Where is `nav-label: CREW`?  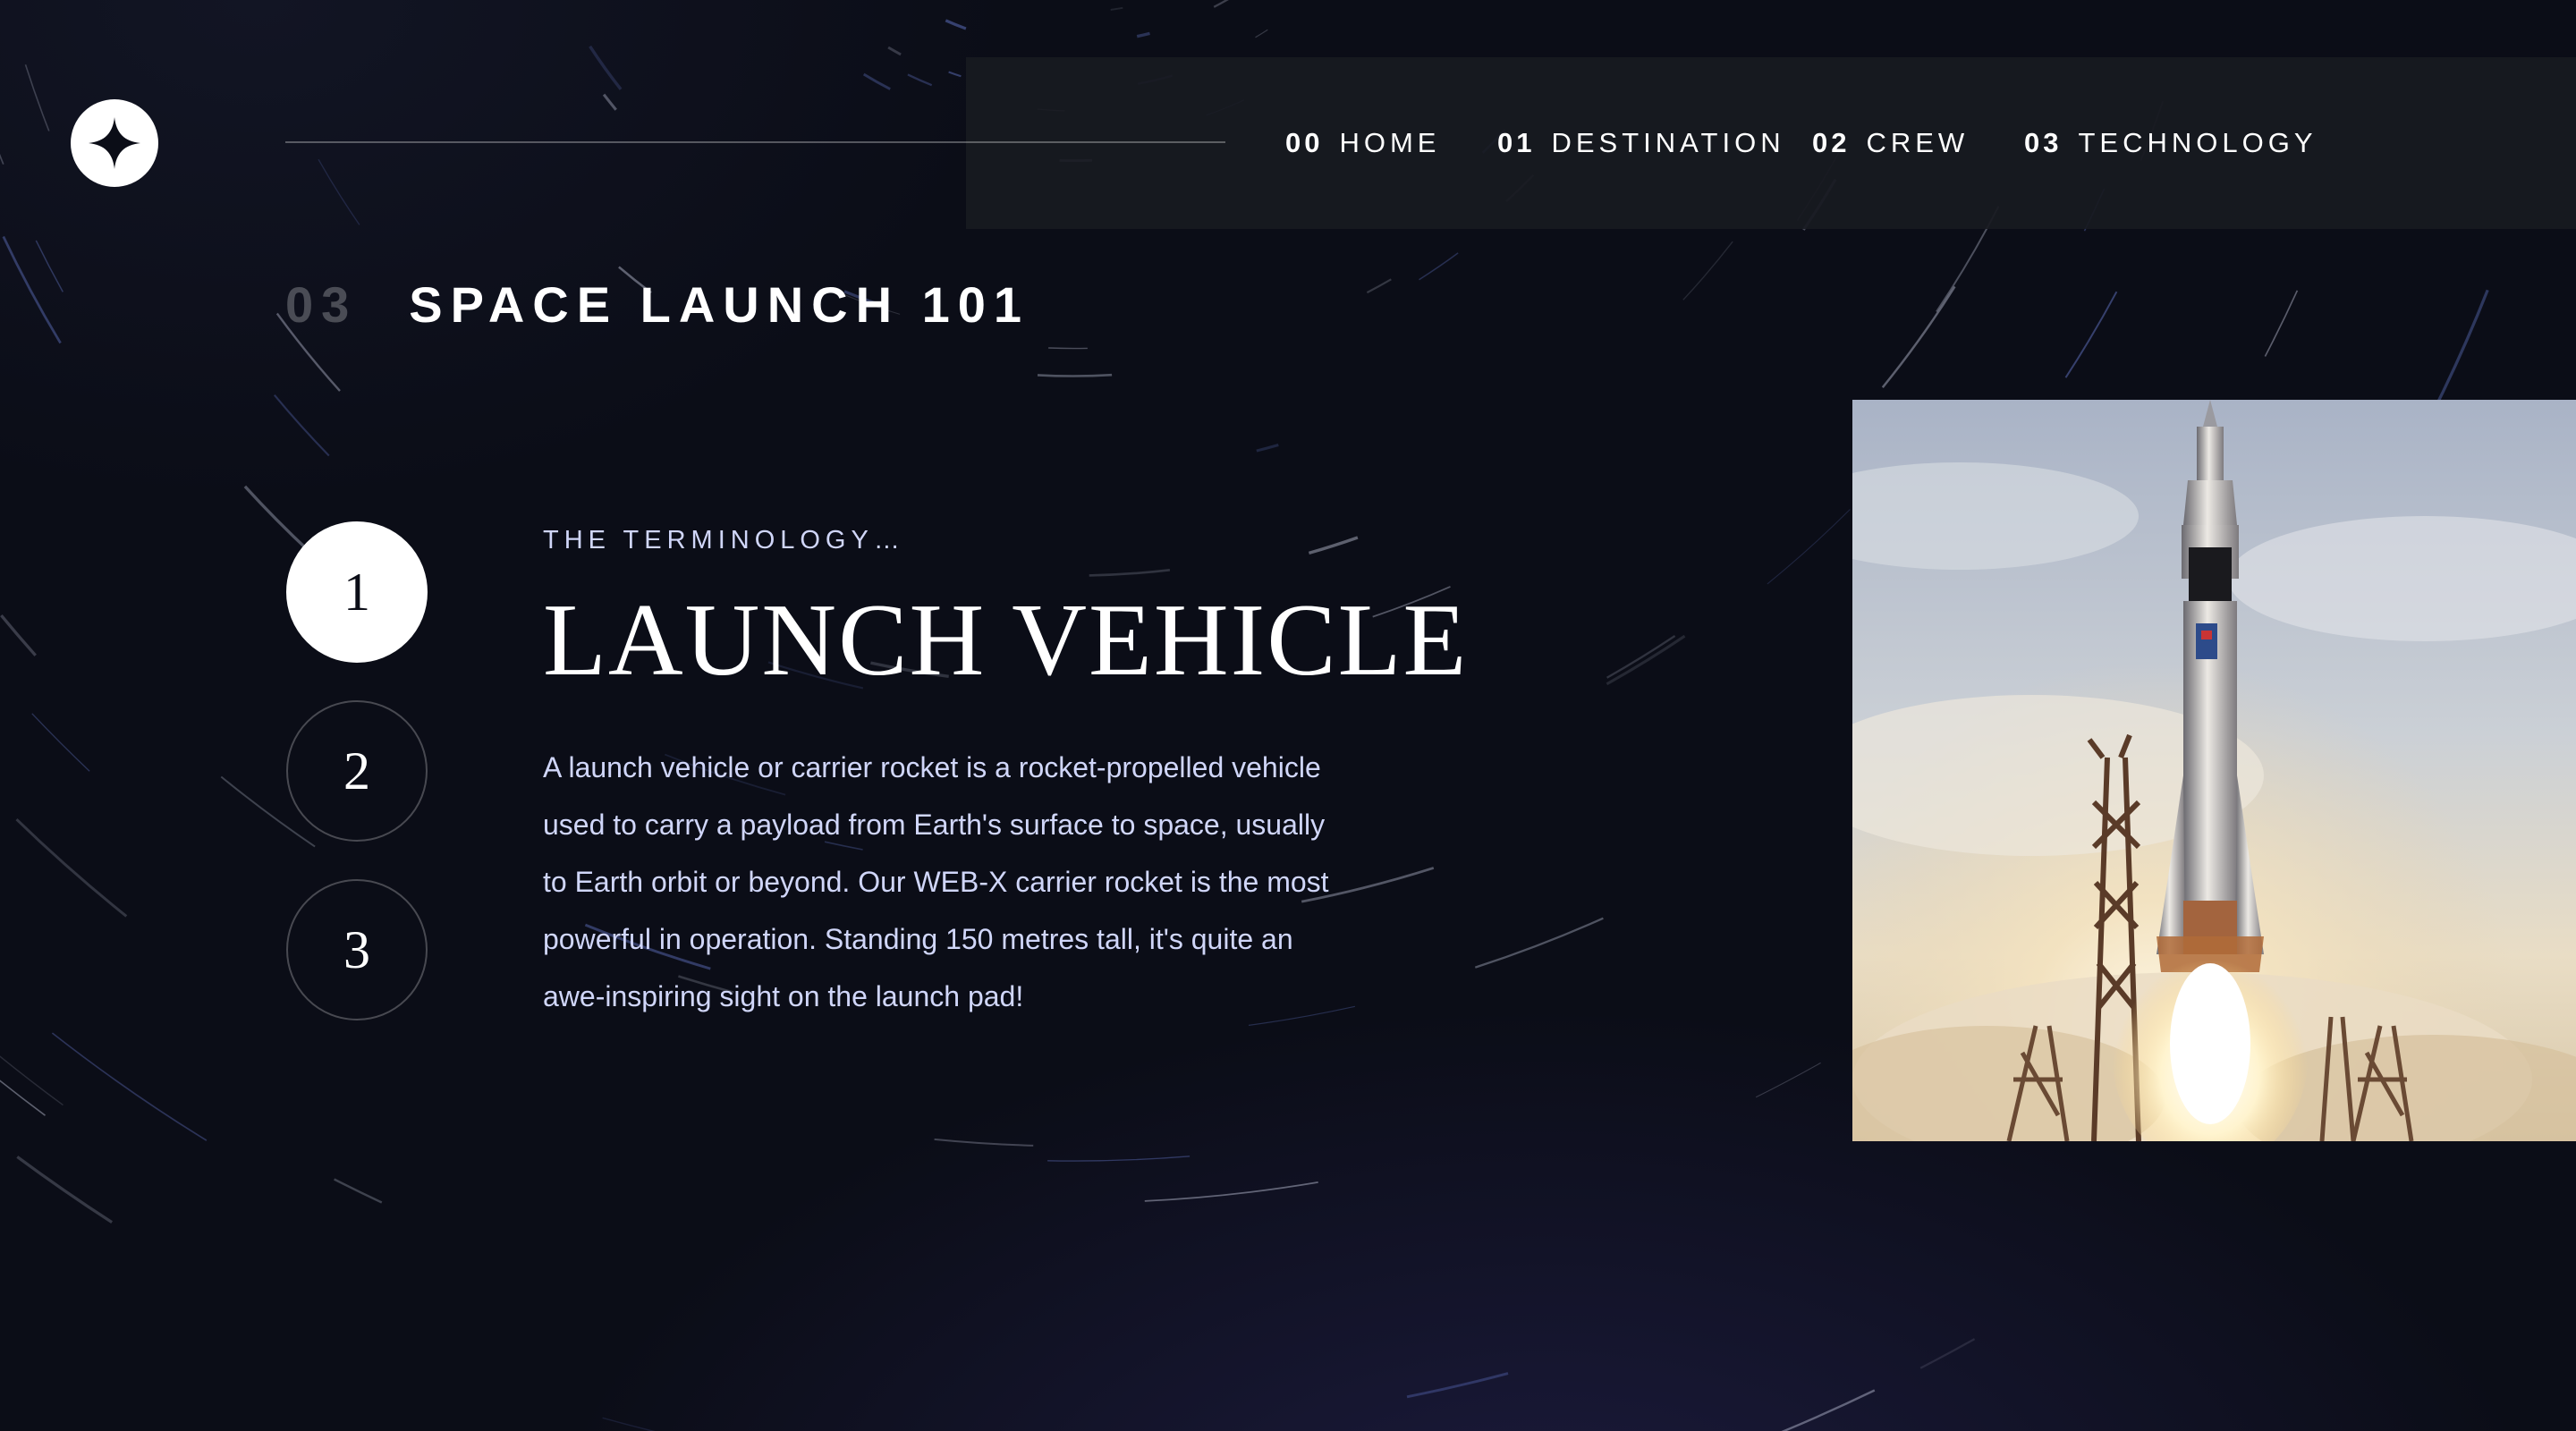
nav-label: CREW is located at coordinates (1918, 143).